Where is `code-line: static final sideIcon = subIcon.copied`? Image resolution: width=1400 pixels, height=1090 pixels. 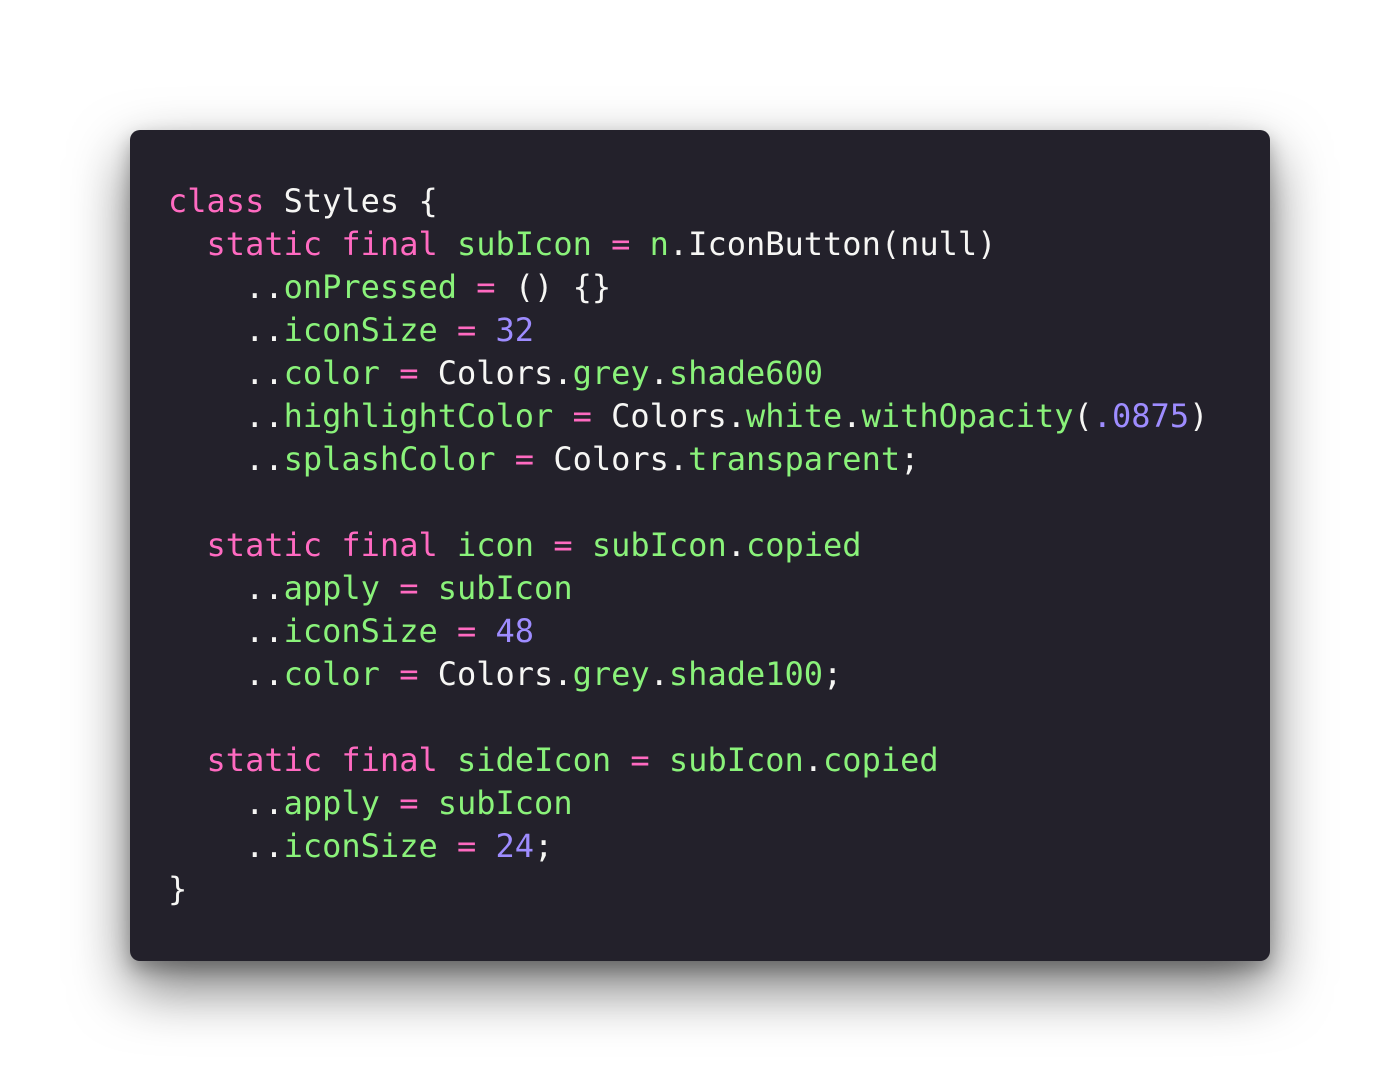
code-line: static final sideIcon = subIcon.copied is located at coordinates (719, 760).